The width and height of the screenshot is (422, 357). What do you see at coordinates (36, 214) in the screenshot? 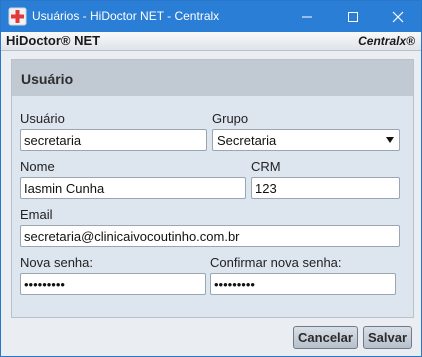
I see `email-label: Email` at bounding box center [36, 214].